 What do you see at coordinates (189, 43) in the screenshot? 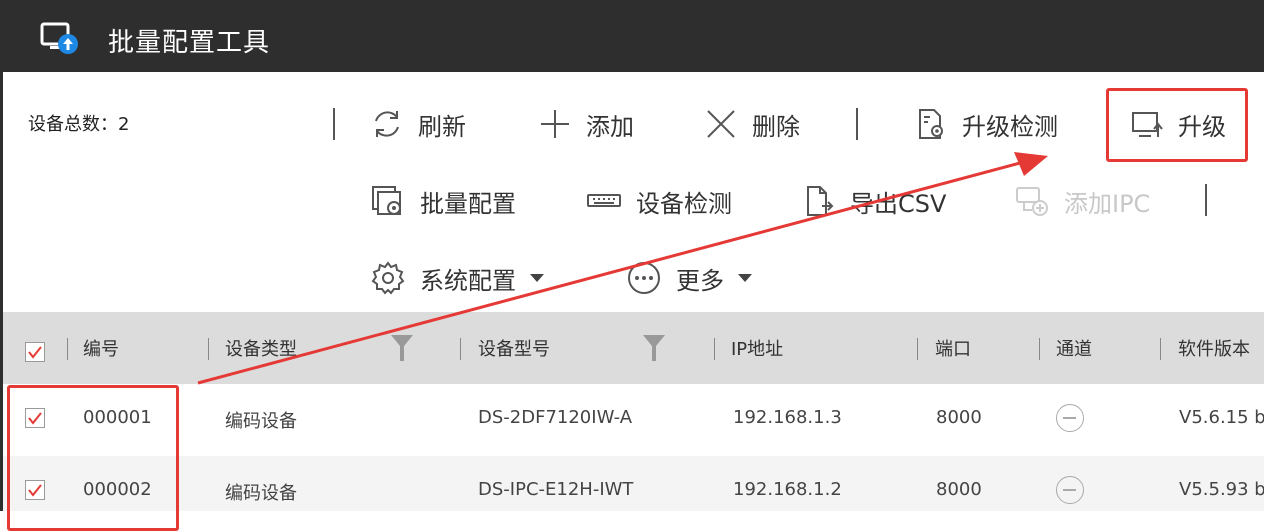
I see `app-title: 批量配置工具` at bounding box center [189, 43].